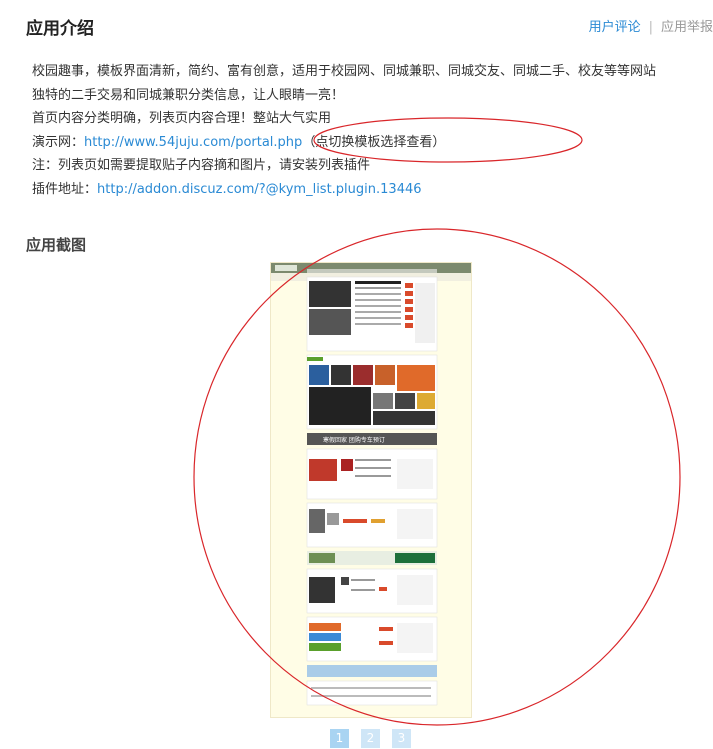  I want to click on header-tabs: 用户评论 | 应用举报, so click(651, 25).